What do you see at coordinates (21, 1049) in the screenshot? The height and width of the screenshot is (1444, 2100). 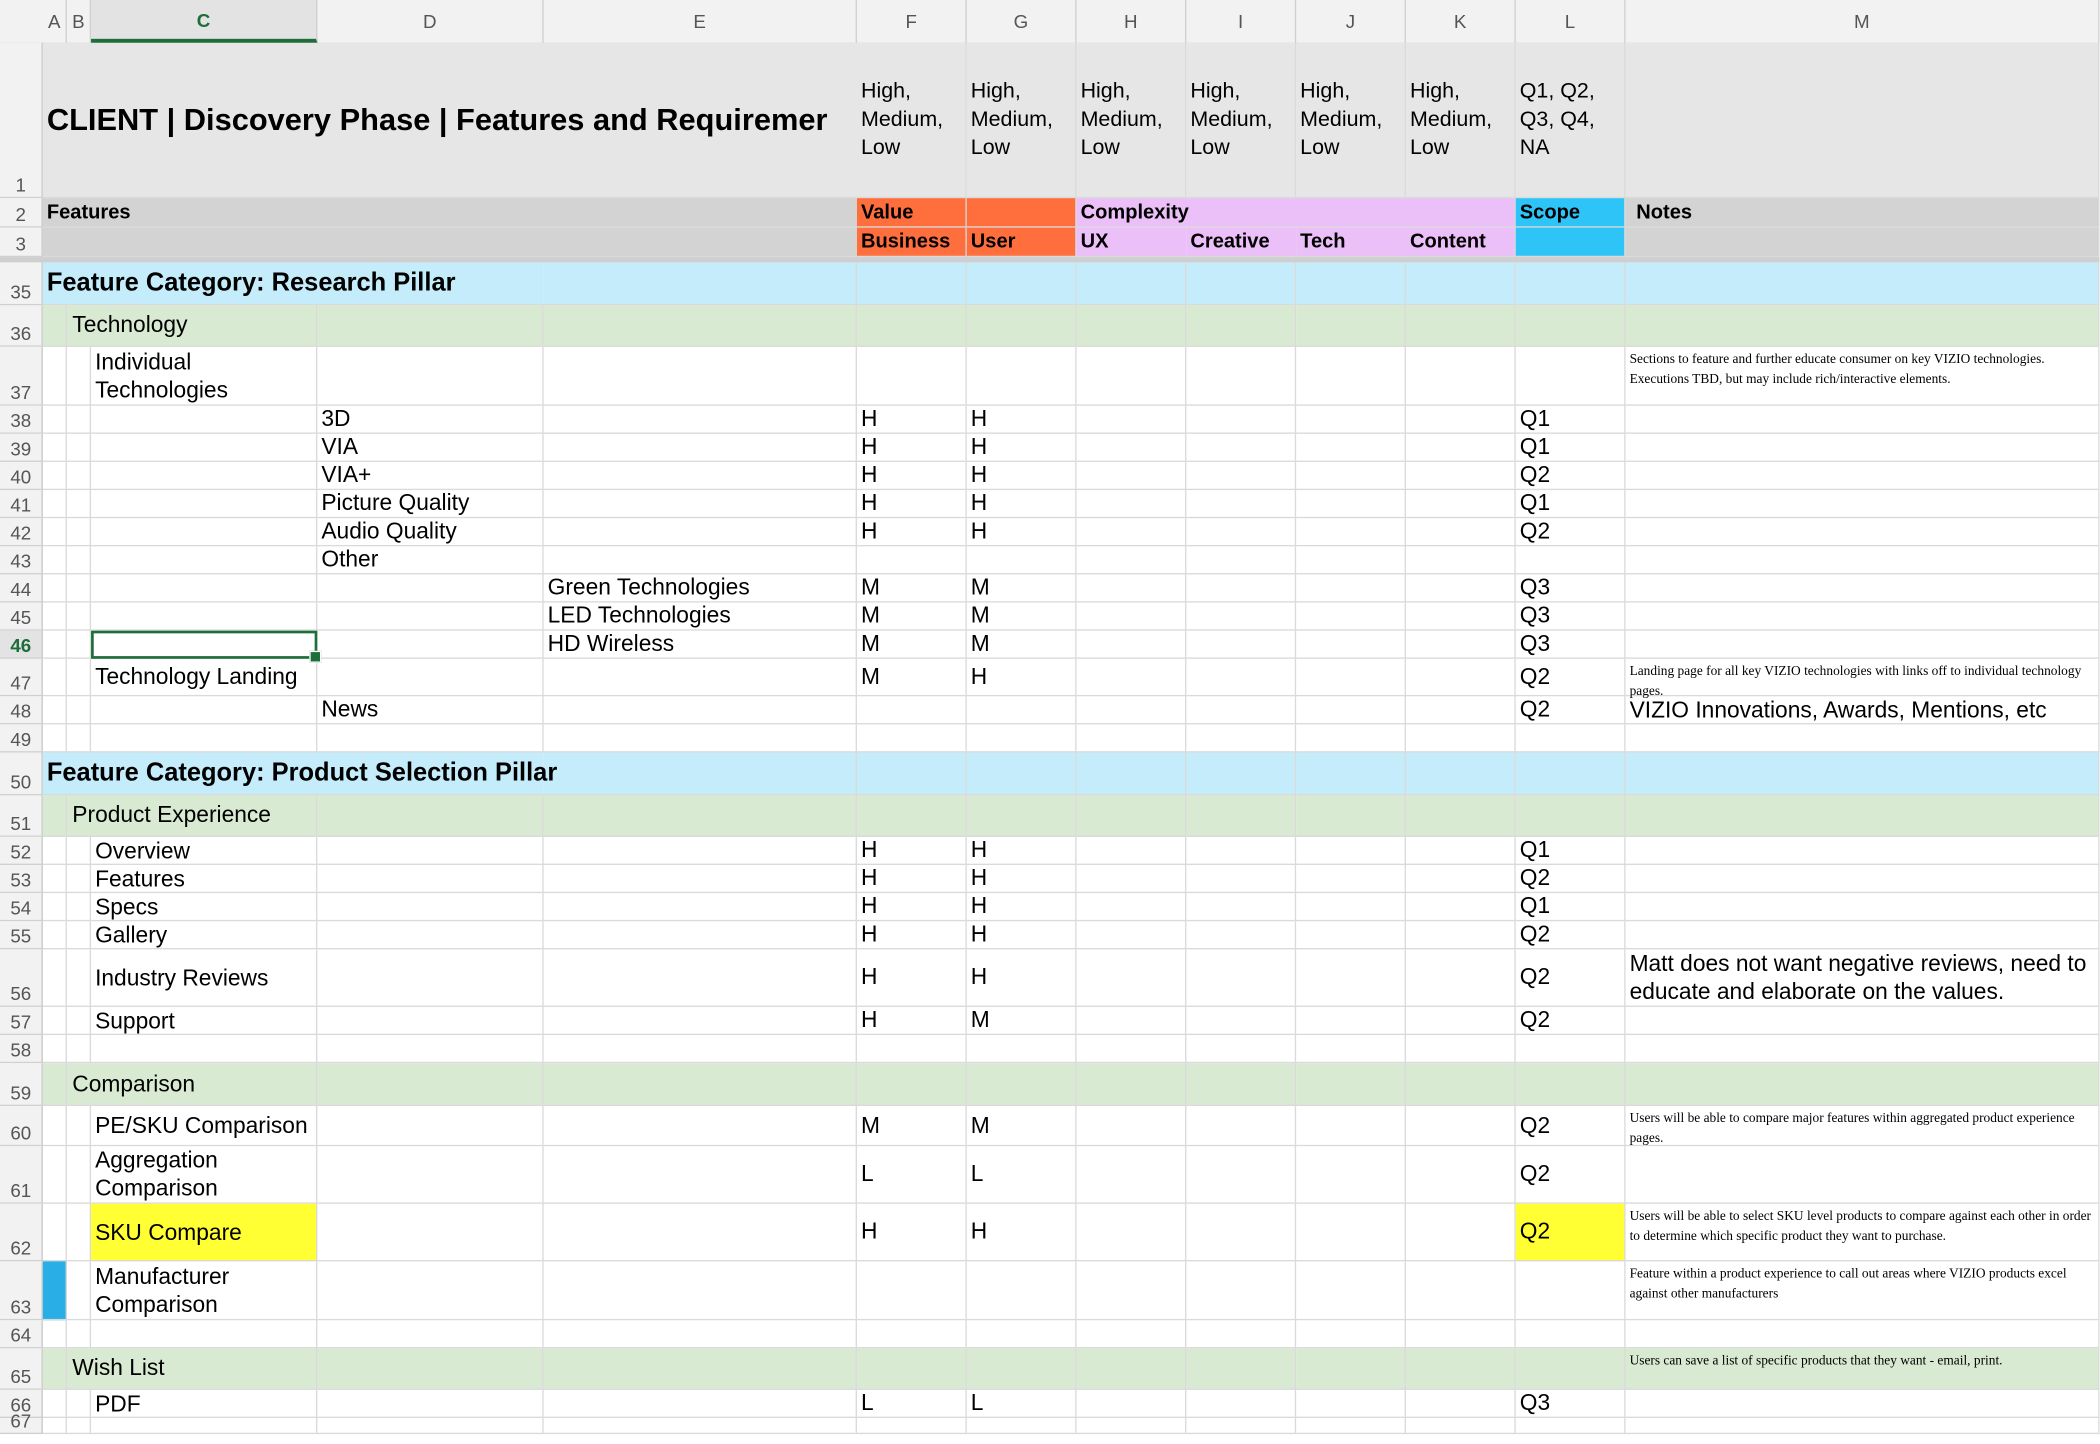 I see `row-header: 58` at bounding box center [21, 1049].